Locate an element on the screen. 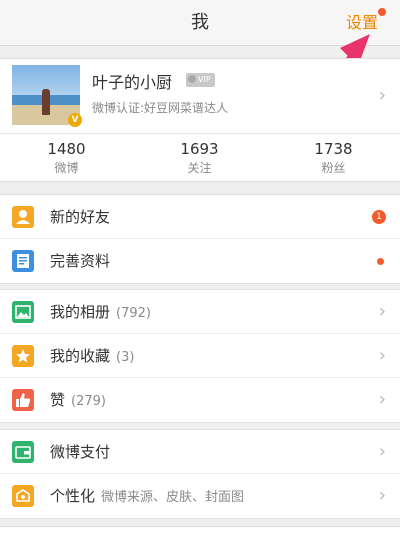 This screenshot has height=538, width=400. photo-album-icon is located at coordinates (23, 312).